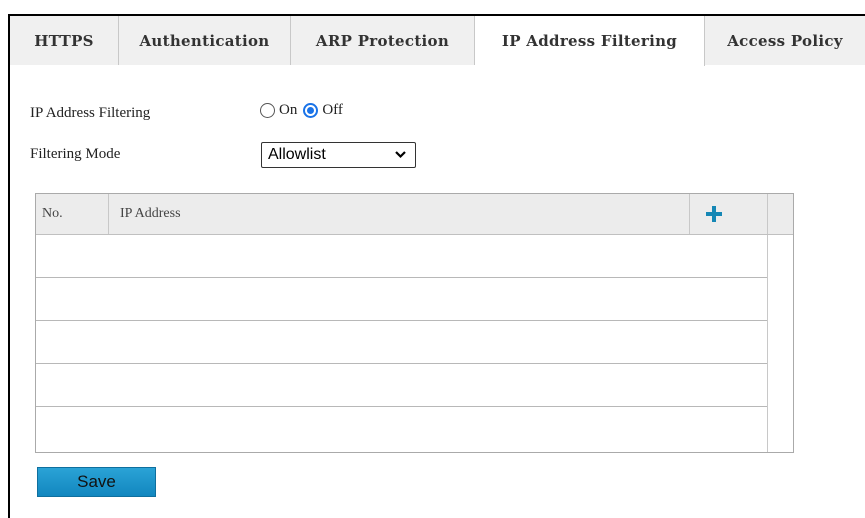 Image resolution: width=865 pixels, height=518 pixels. Describe the element at coordinates (311, 110) in the screenshot. I see `radio-off` at that location.